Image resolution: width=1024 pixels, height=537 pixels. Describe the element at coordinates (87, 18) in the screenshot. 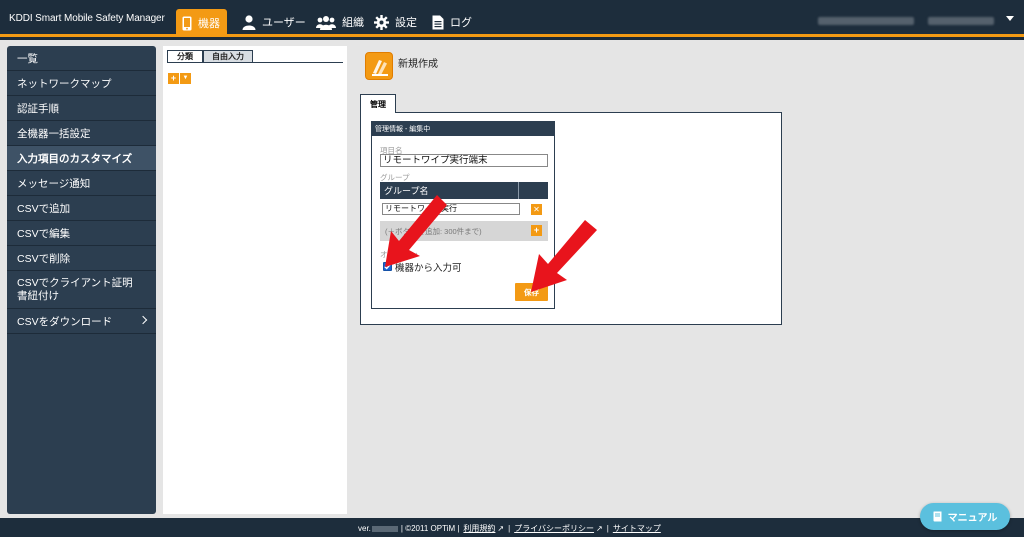

I see `brand-name: KDDI Smart Mobile Safety Manager` at that location.